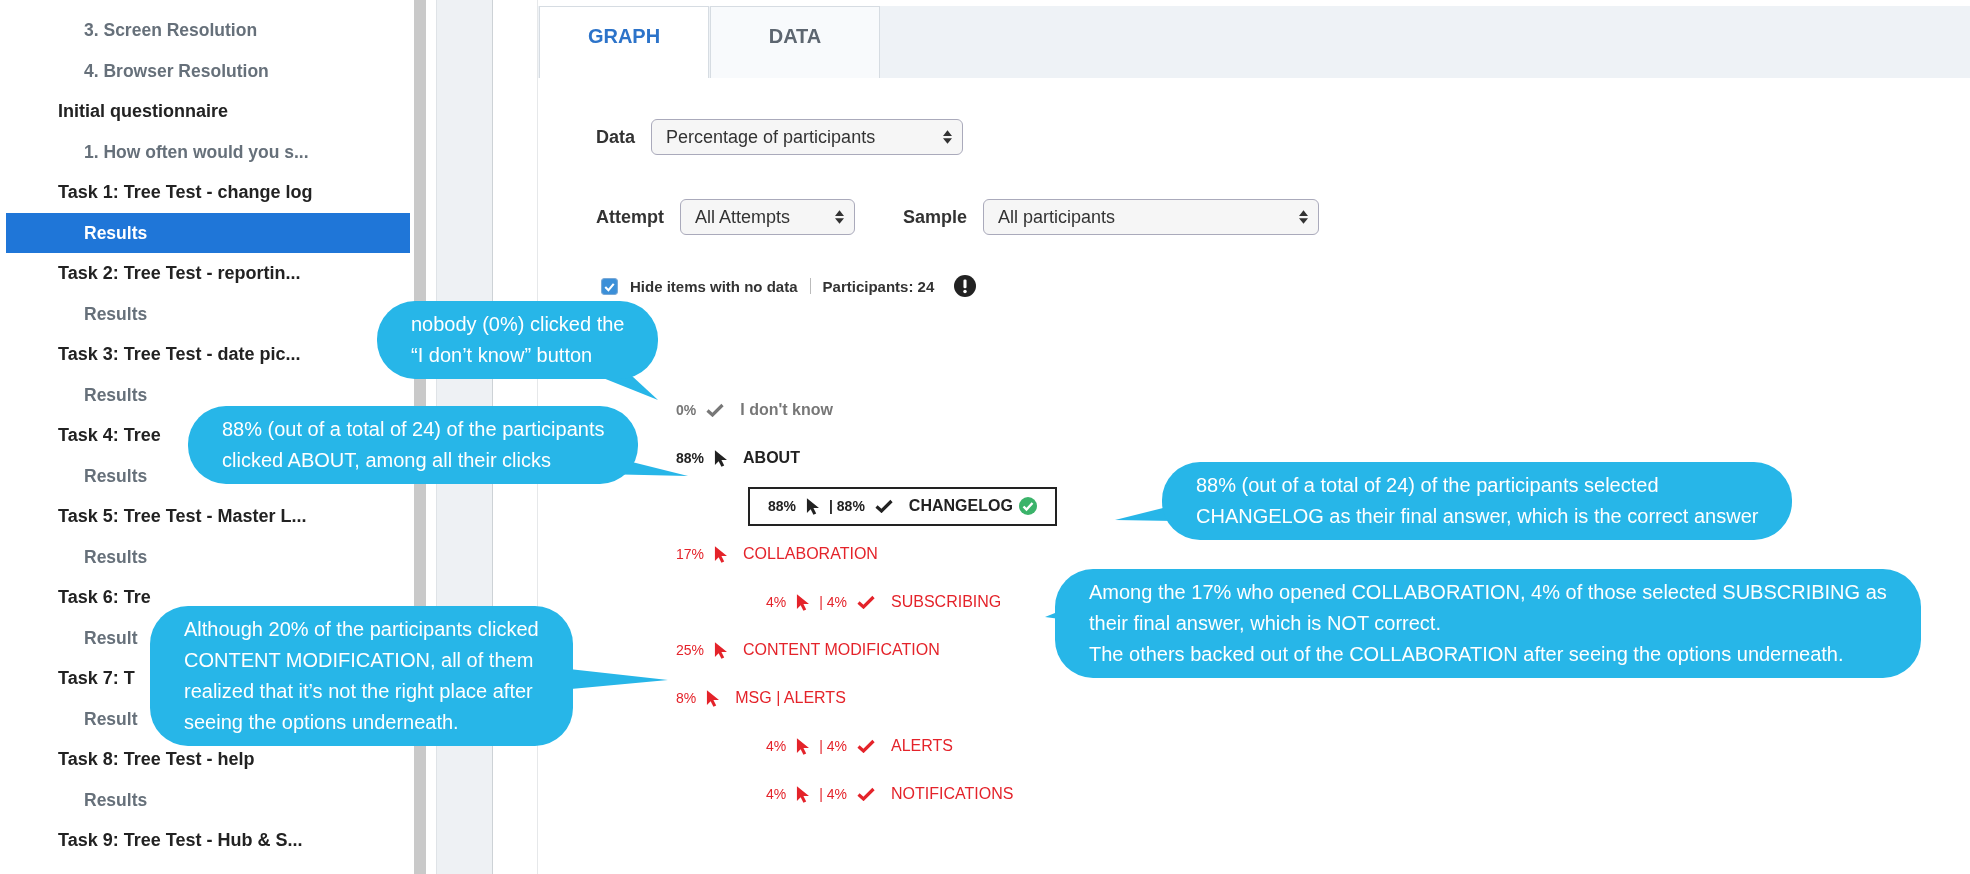 The width and height of the screenshot is (1970, 874). I want to click on tree-node-label: I don't know, so click(786, 410).